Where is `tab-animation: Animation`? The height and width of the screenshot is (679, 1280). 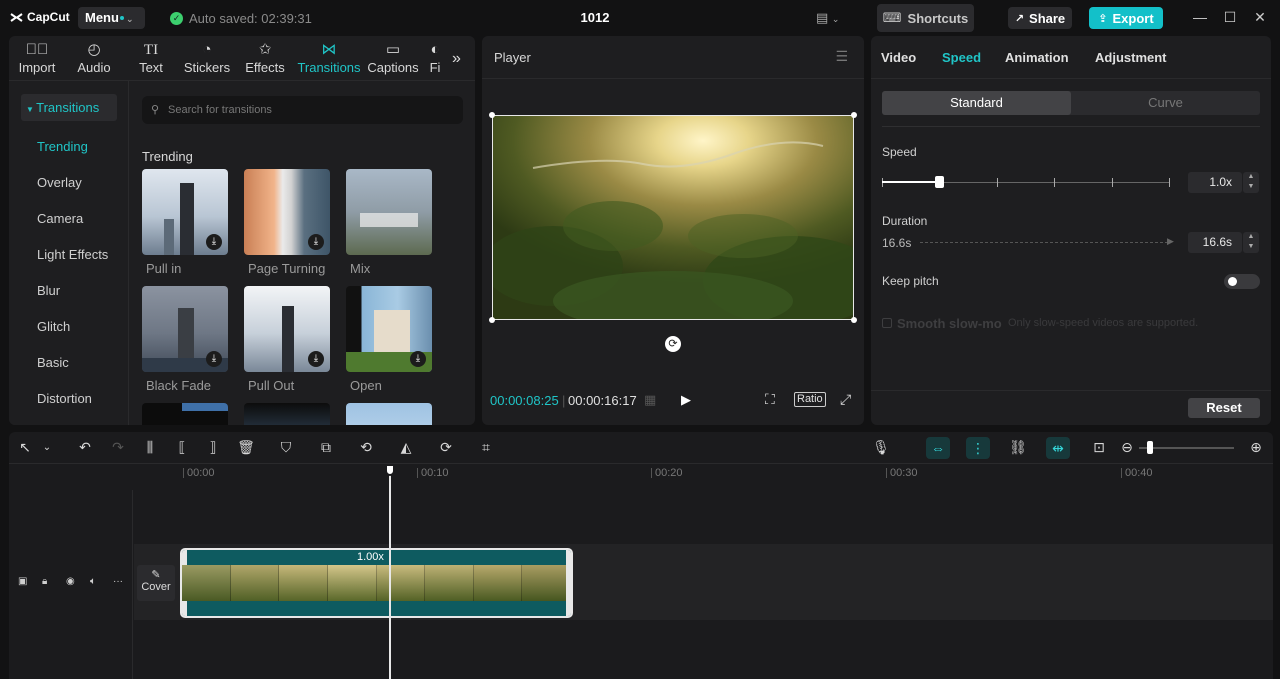 tab-animation: Animation is located at coordinates (1037, 57).